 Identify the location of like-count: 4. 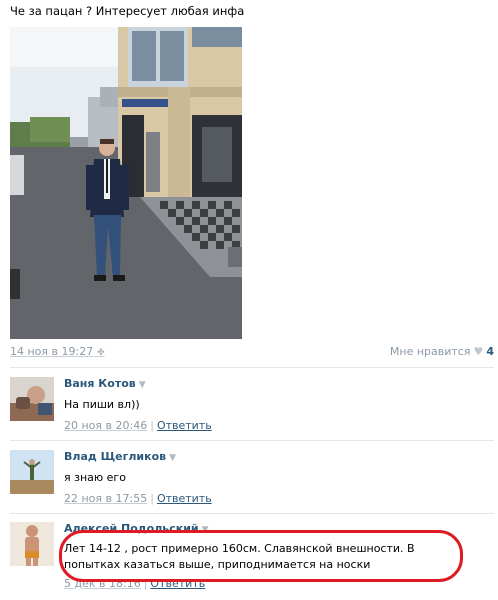
(490, 351).